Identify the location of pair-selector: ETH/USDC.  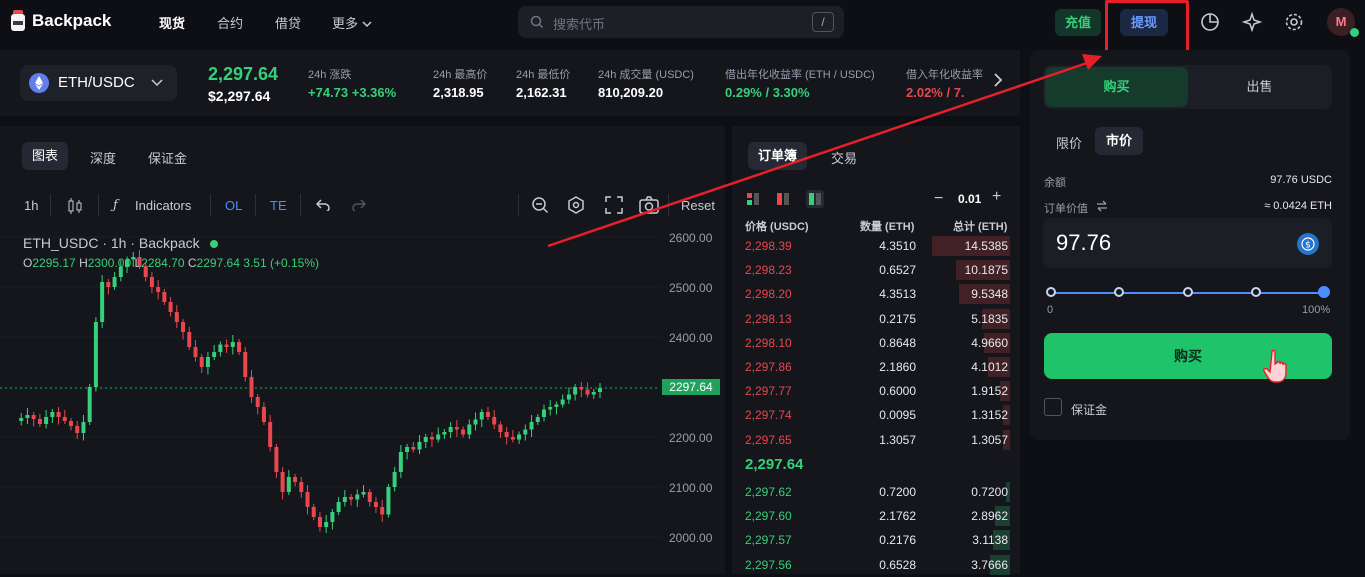
(98, 83).